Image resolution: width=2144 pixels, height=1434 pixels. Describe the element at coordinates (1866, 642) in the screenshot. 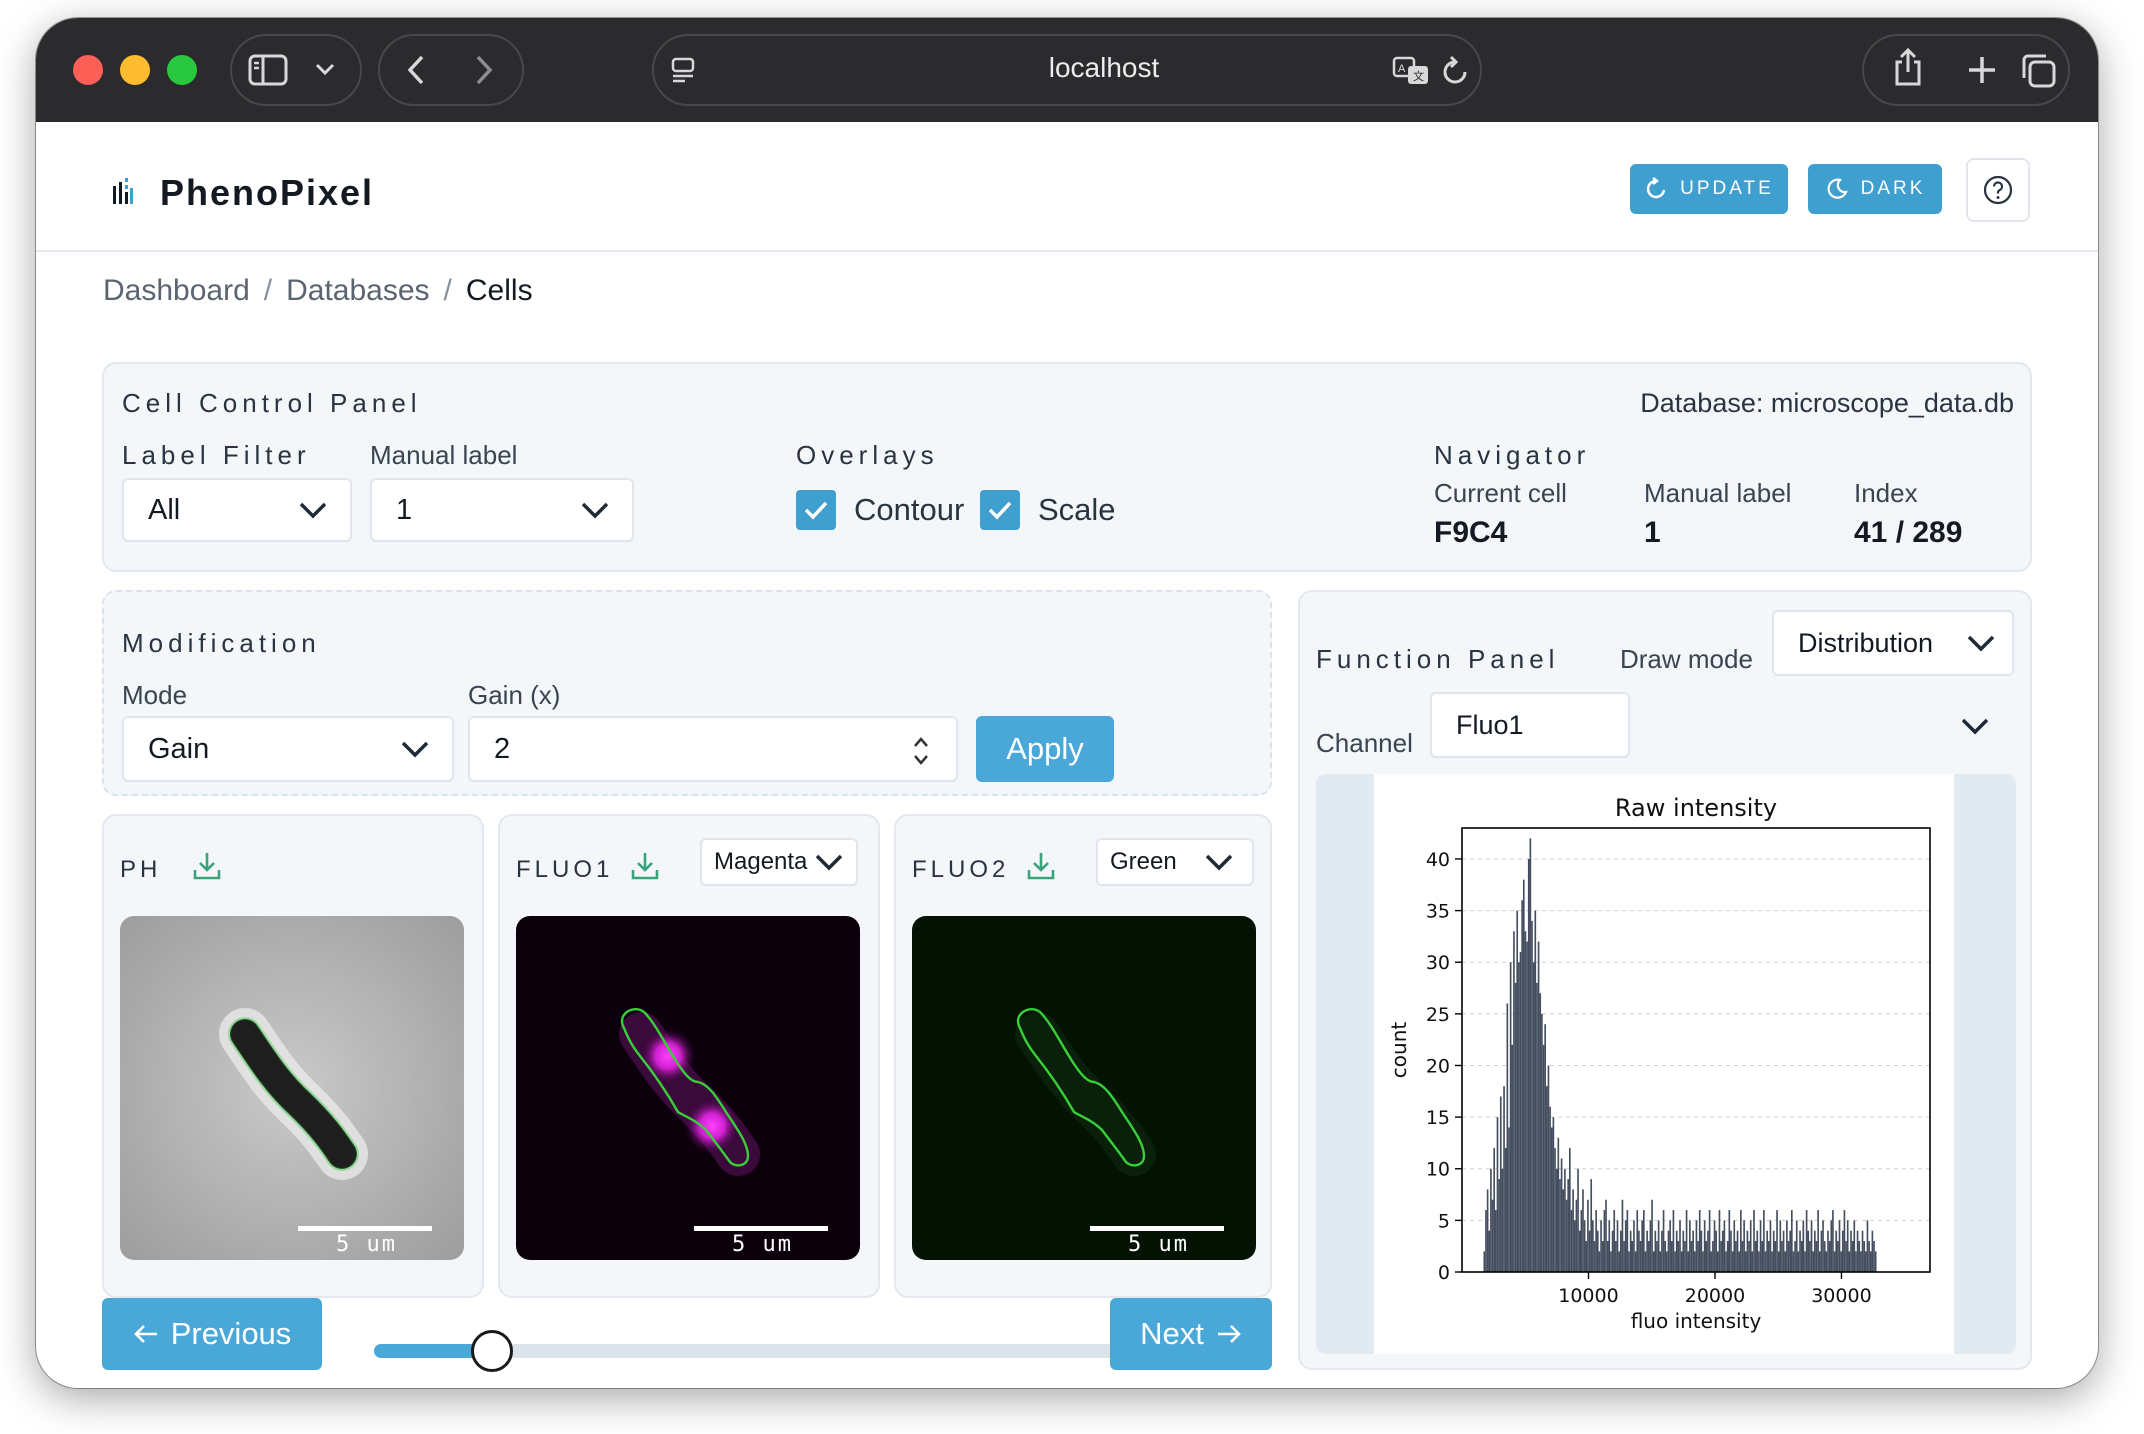

I see `draw-mode-value: Distribution` at that location.